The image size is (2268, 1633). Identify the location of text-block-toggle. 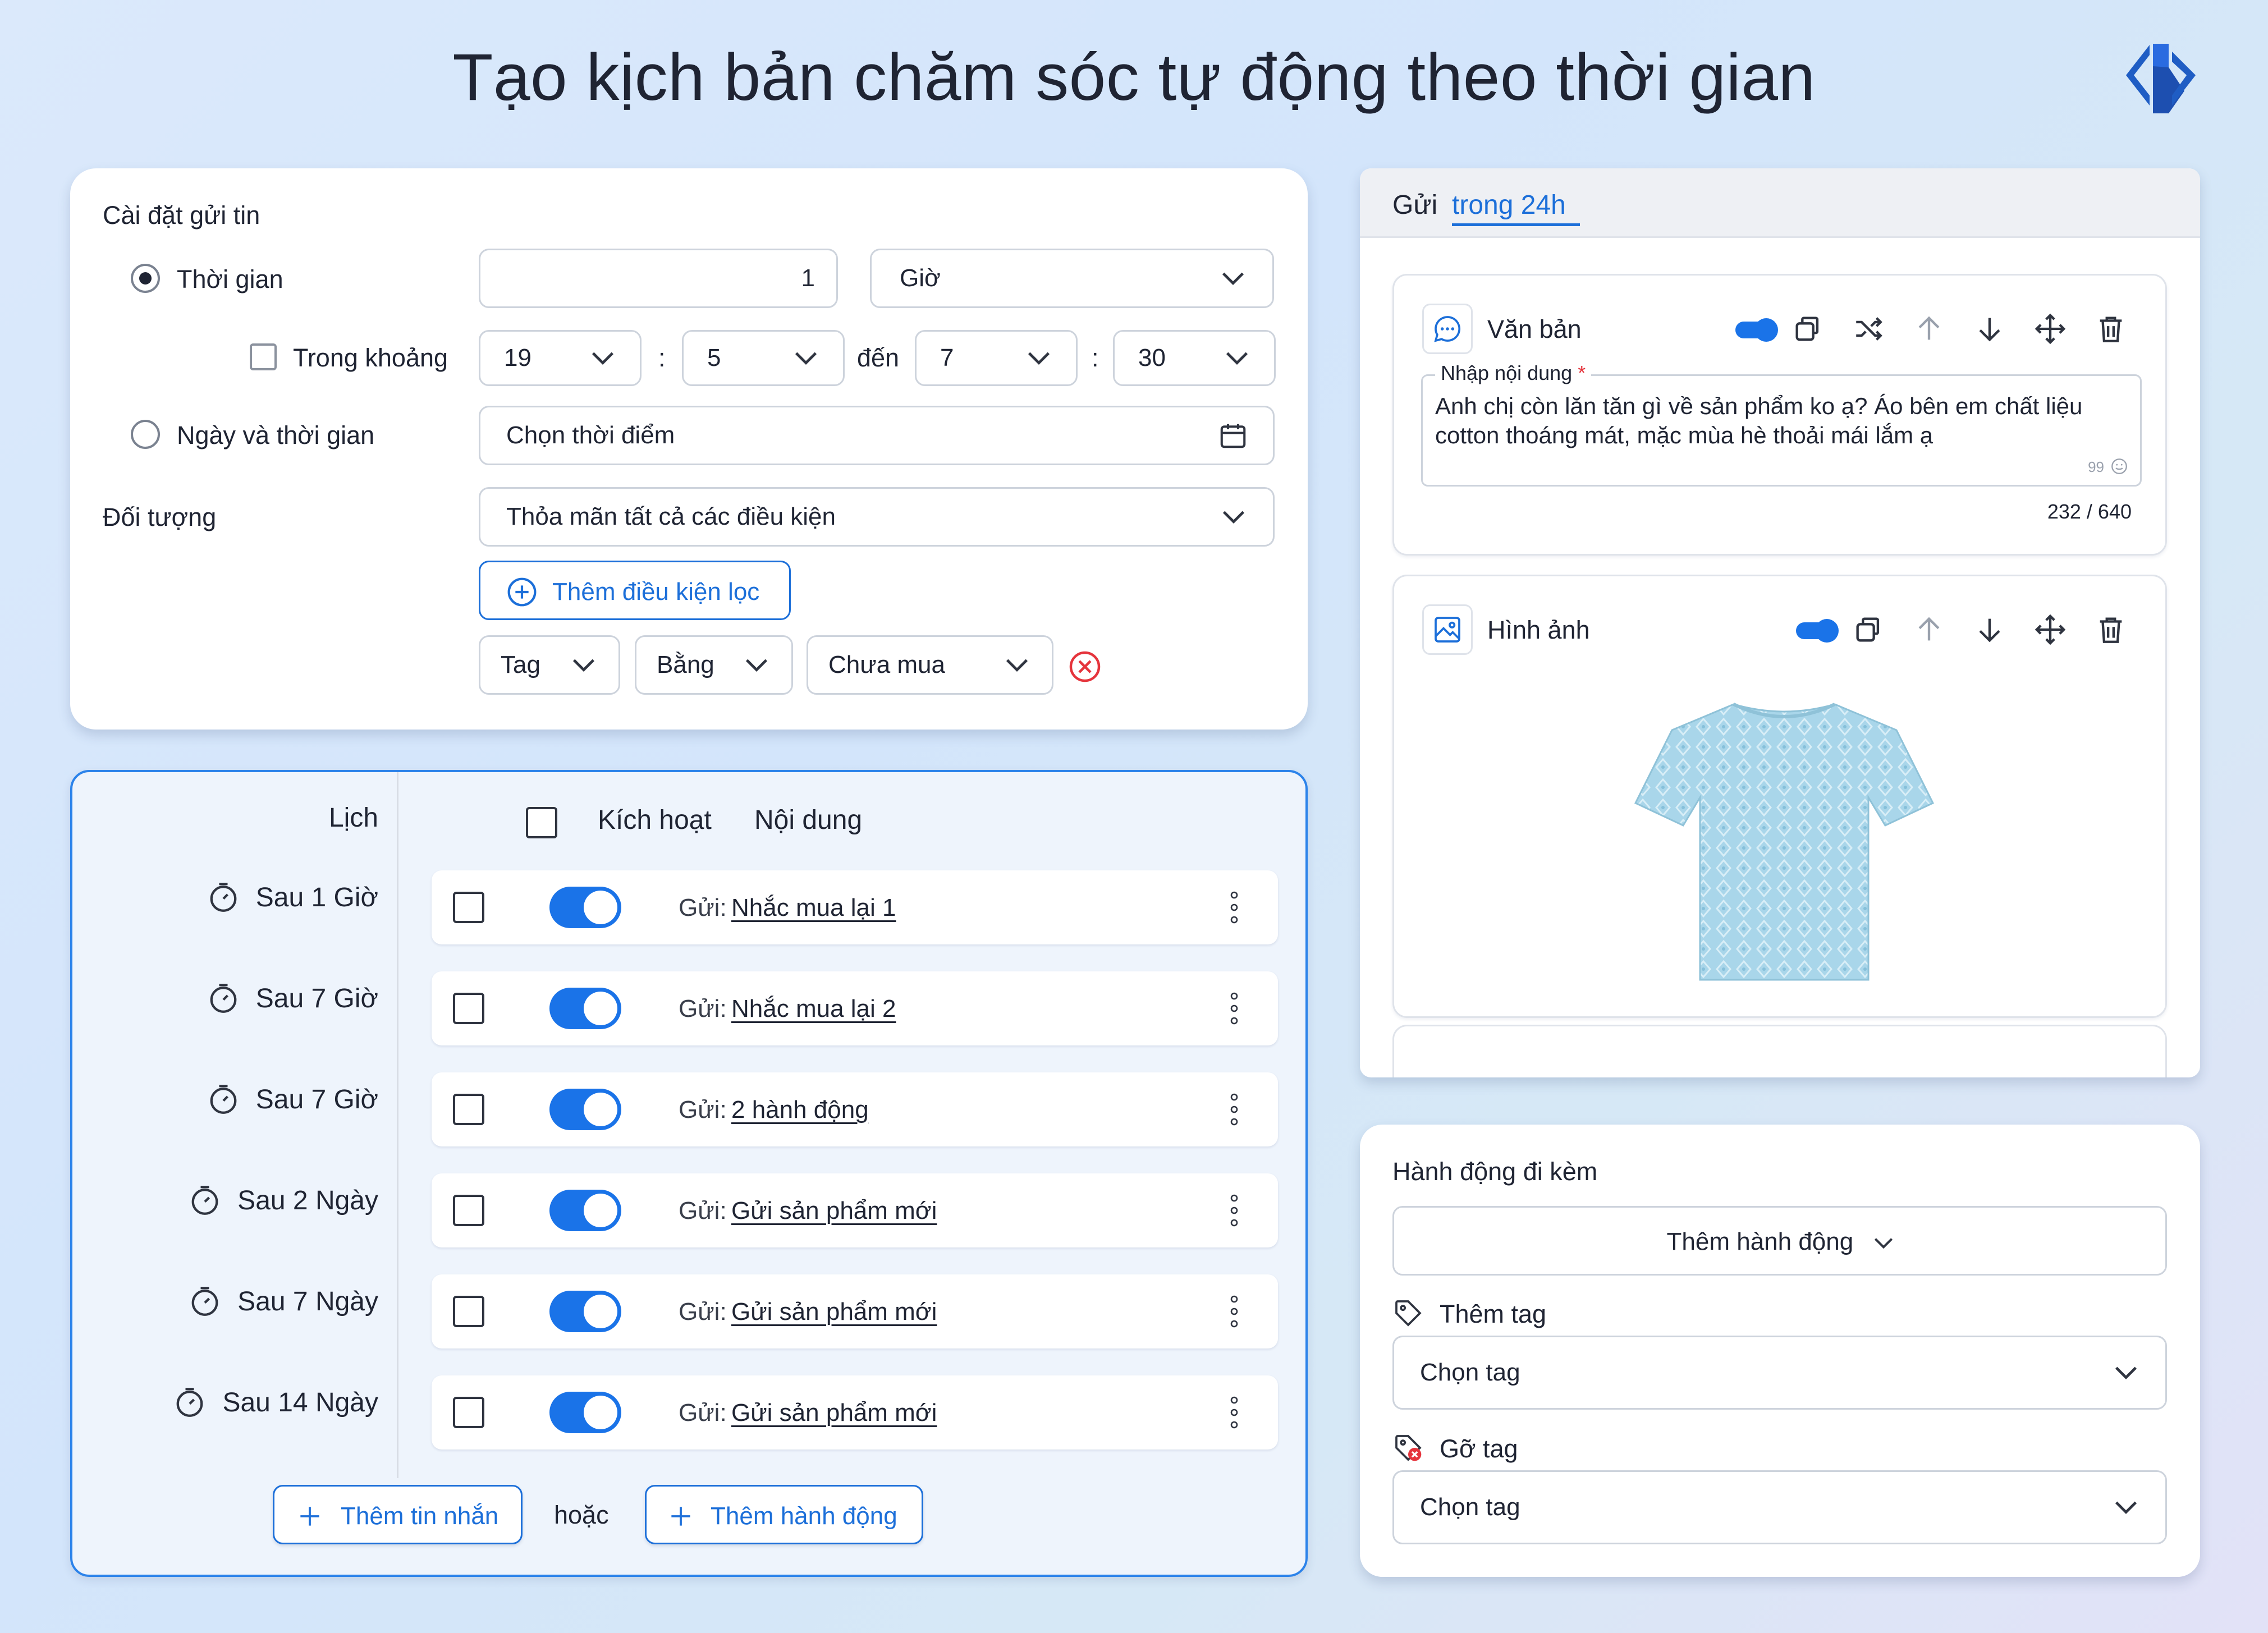
(1757, 330).